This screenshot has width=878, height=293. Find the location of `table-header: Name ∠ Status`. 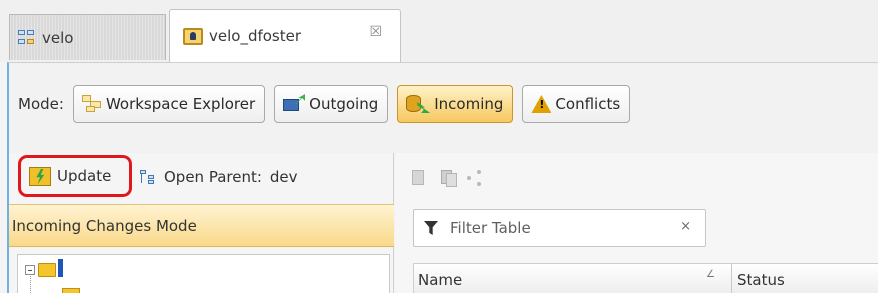

table-header: Name ∠ Status is located at coordinates (645, 278).